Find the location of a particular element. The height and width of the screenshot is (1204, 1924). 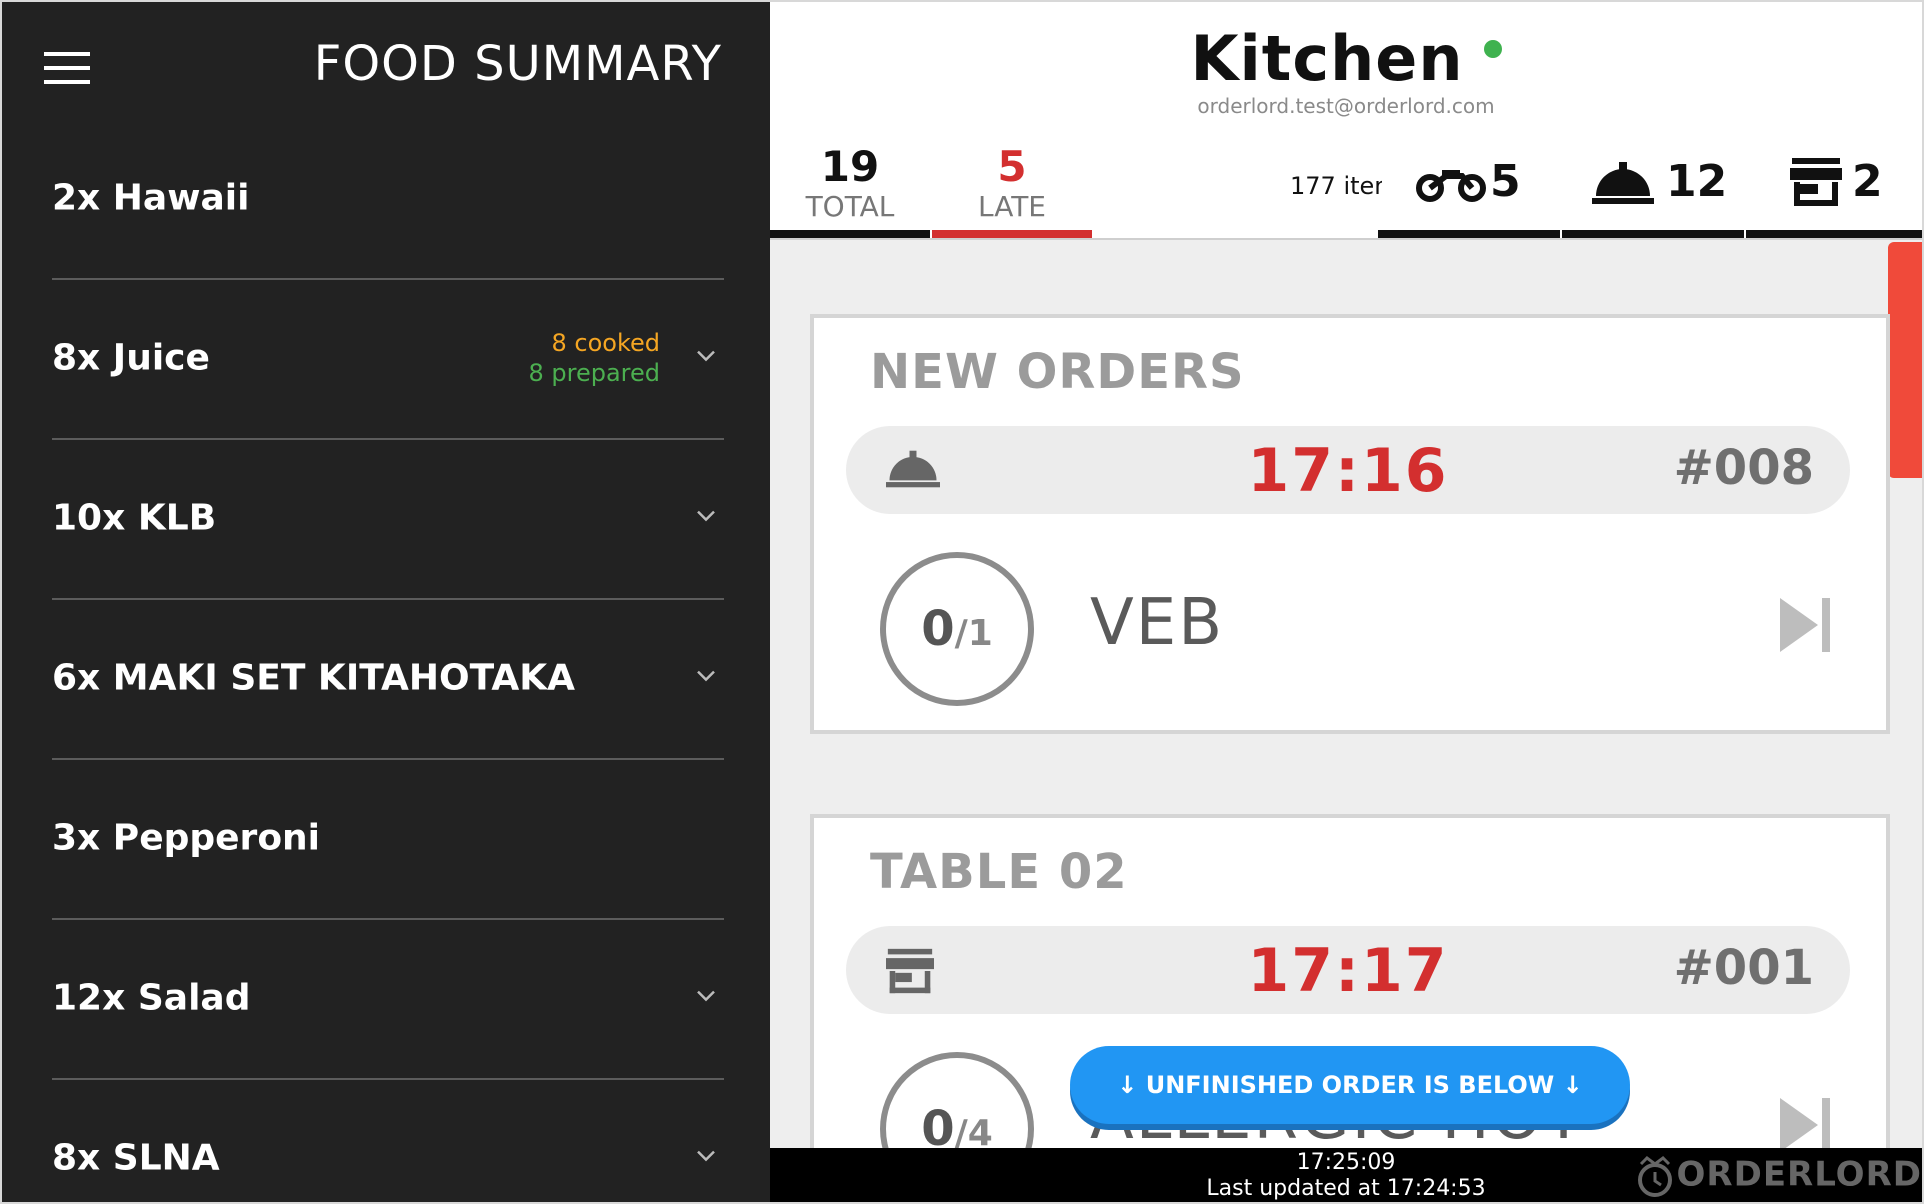

prepared-count: 8 prepared is located at coordinates (594, 373).